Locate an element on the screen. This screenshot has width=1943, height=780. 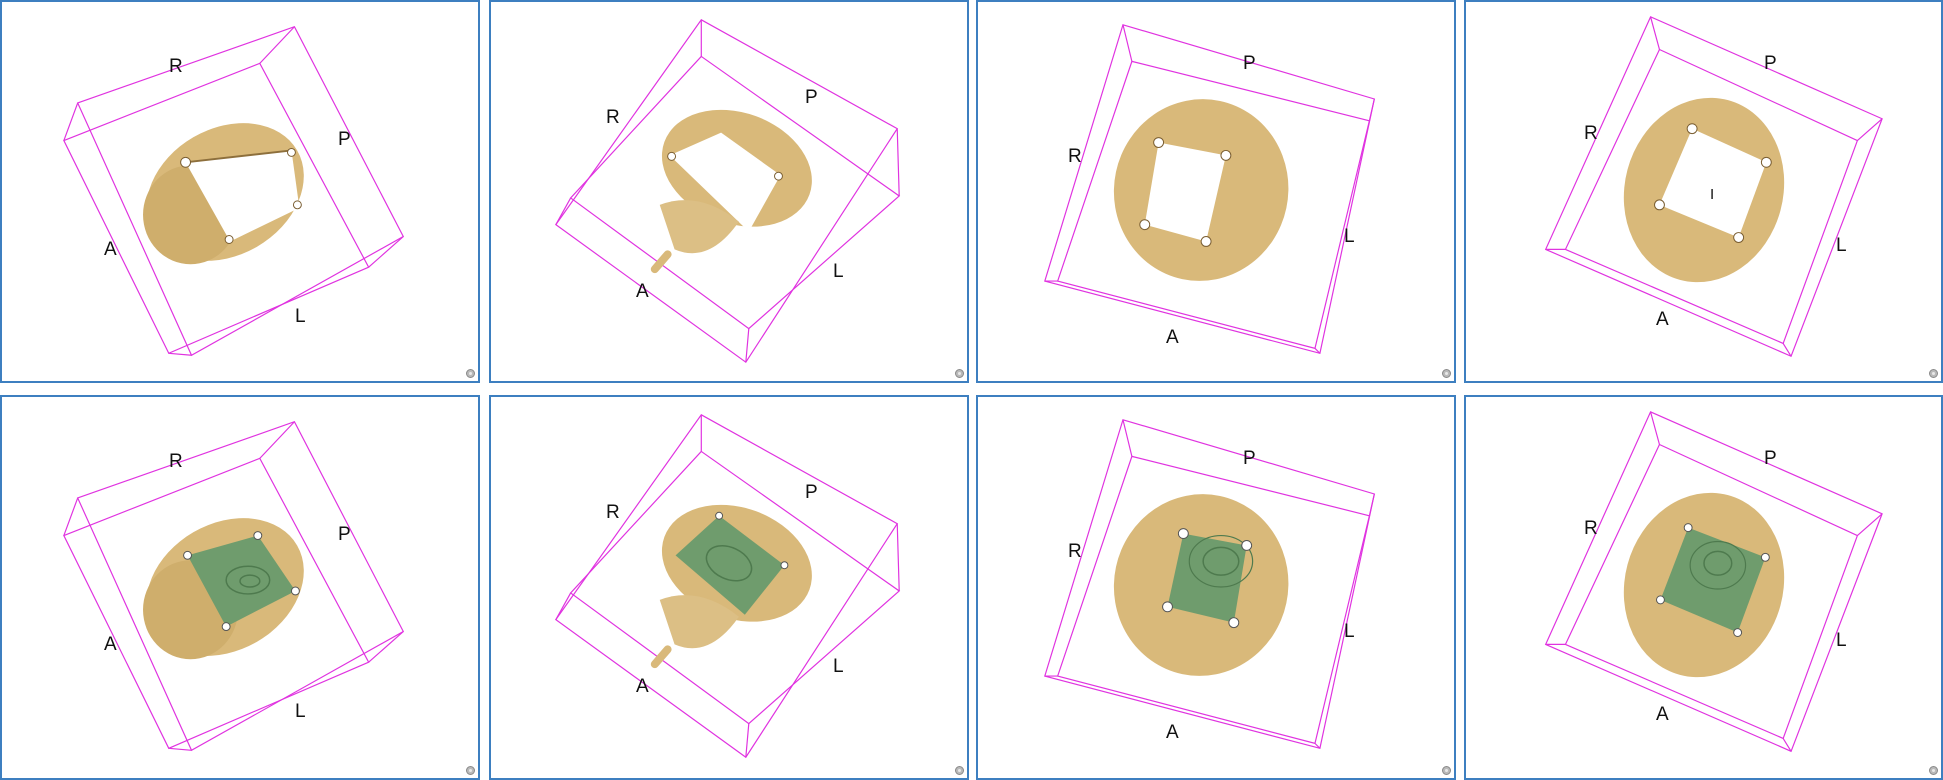
viewport-2: R P A L is located at coordinates (729, 191).